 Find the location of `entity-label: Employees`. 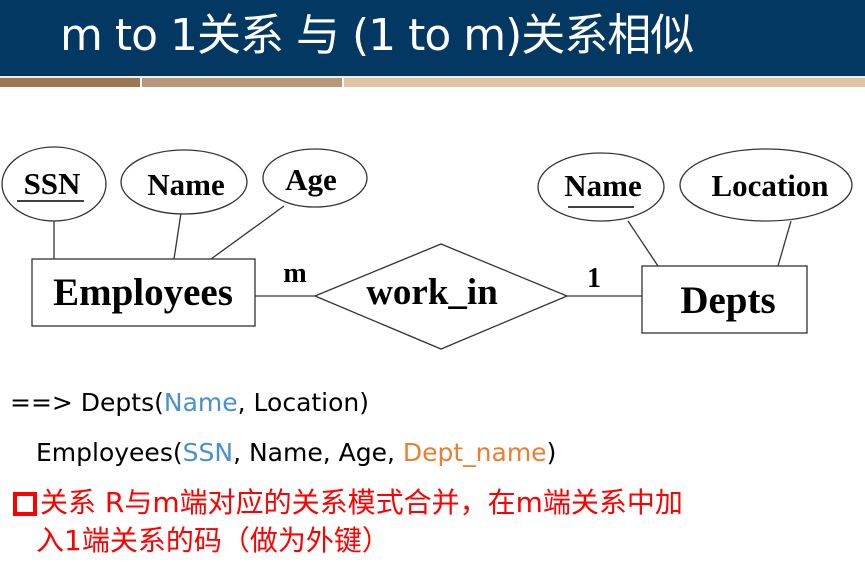

entity-label: Employees is located at coordinates (143, 292).